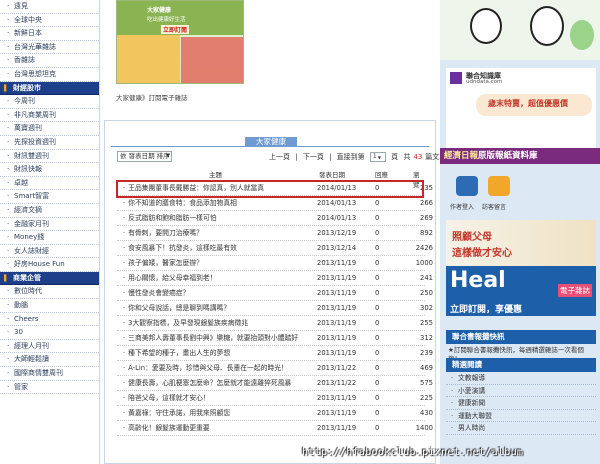 Image resolution: width=600 pixels, height=464 pixels. Describe the element at coordinates (462, 206) in the screenshot. I see `author-login-label: 作者登入` at that location.